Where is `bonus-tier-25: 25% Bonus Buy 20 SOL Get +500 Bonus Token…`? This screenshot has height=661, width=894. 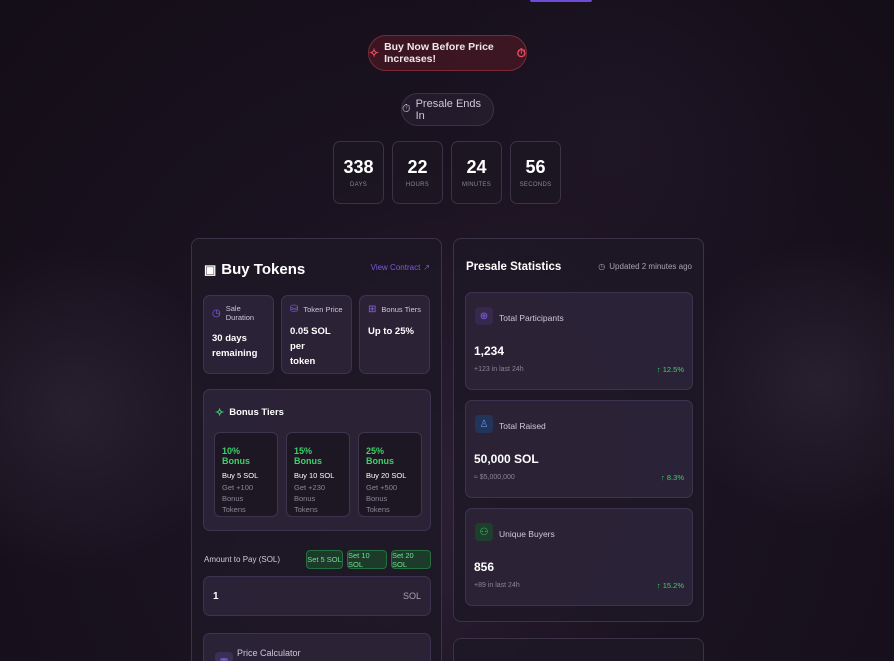 bonus-tier-25: 25% Bonus Buy 20 SOL Get +500 Bonus Token… is located at coordinates (390, 474).